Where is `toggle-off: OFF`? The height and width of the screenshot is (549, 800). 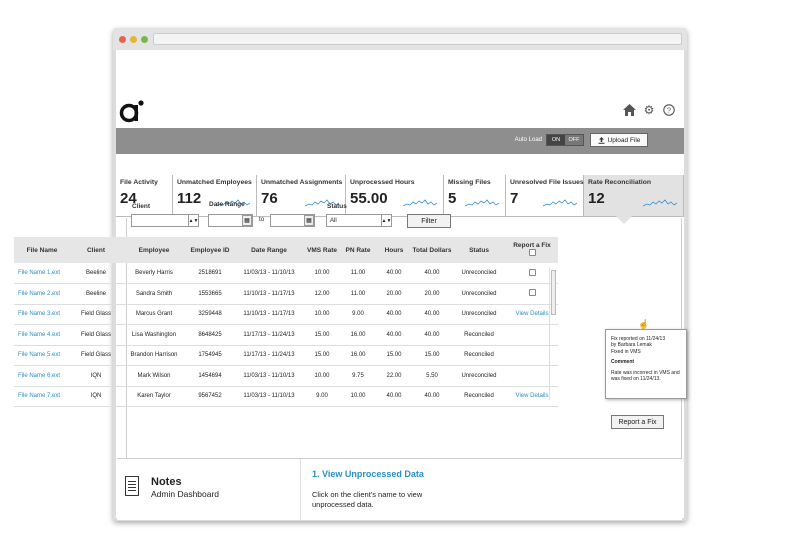
toggle-off: OFF is located at coordinates (574, 140).